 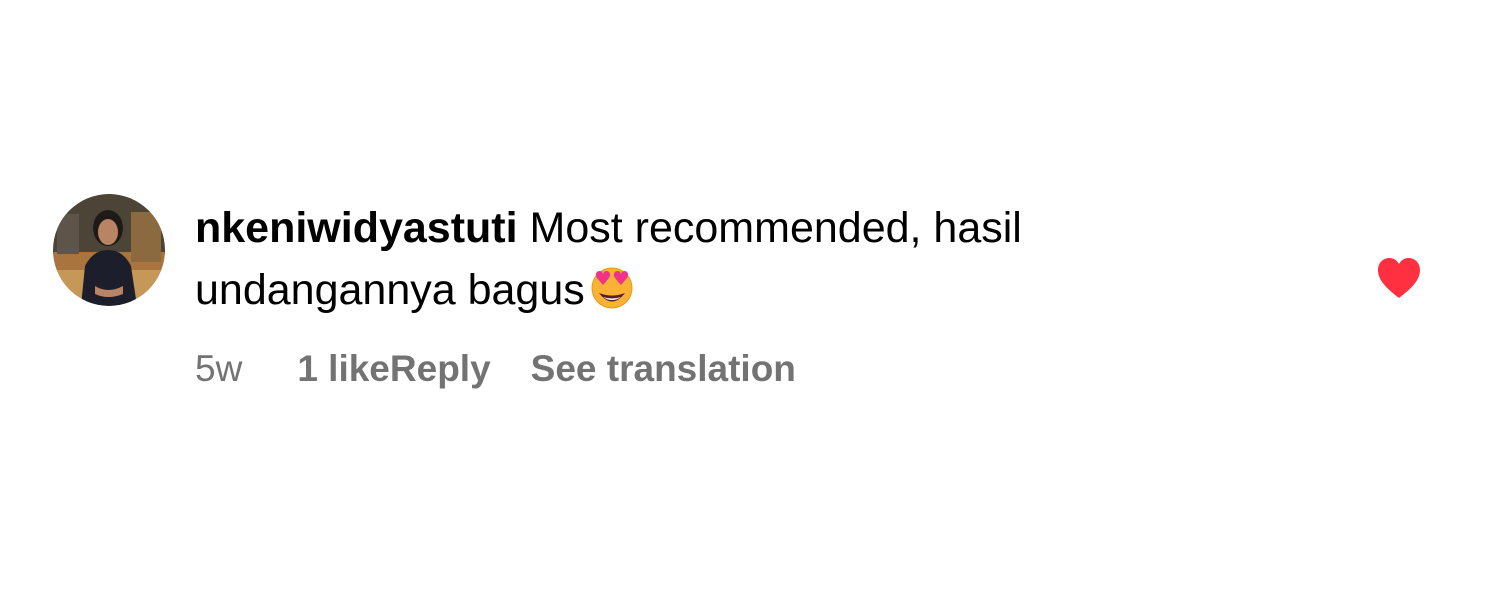 I want to click on reply-button: Reply, so click(x=440, y=368).